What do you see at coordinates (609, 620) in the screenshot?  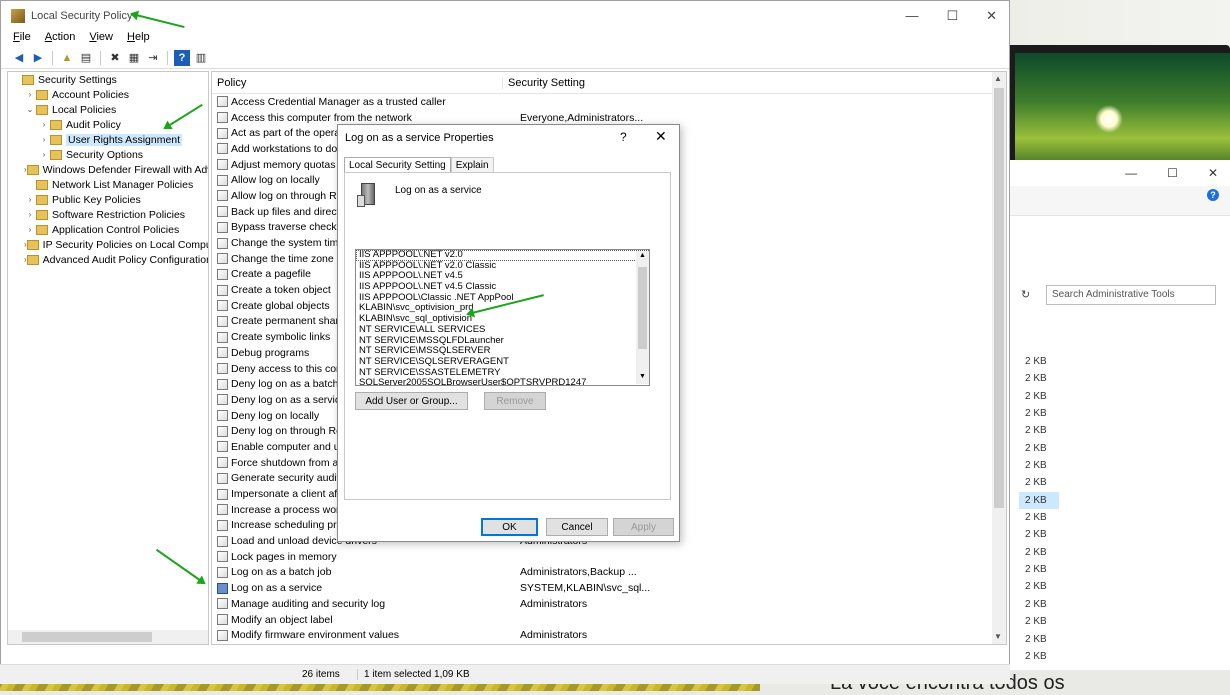 I see `policy-row: Modify an object label` at bounding box center [609, 620].